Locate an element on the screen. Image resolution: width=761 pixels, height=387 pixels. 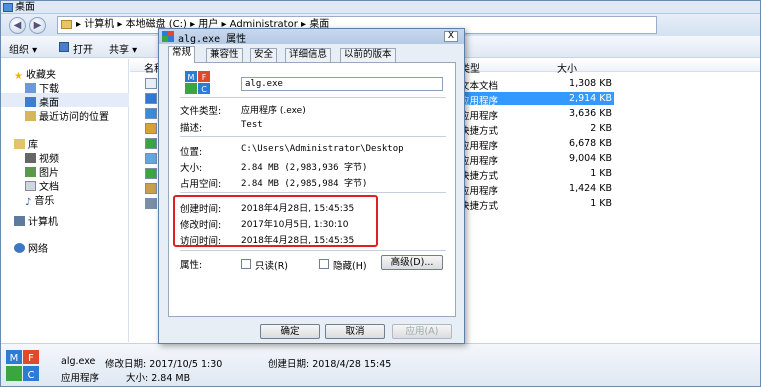
column-size: 大小 is located at coordinates (567, 67).